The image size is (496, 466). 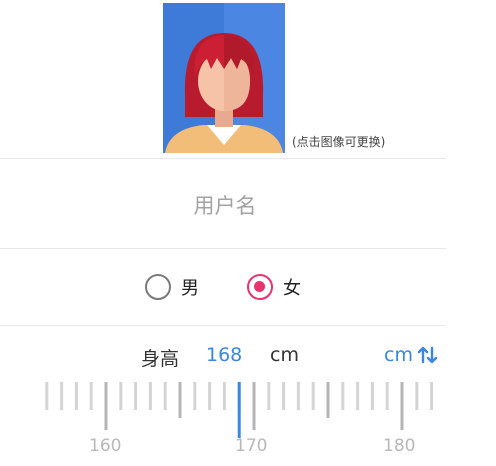 What do you see at coordinates (399, 446) in the screenshot?
I see `ruler-label-180: 180` at bounding box center [399, 446].